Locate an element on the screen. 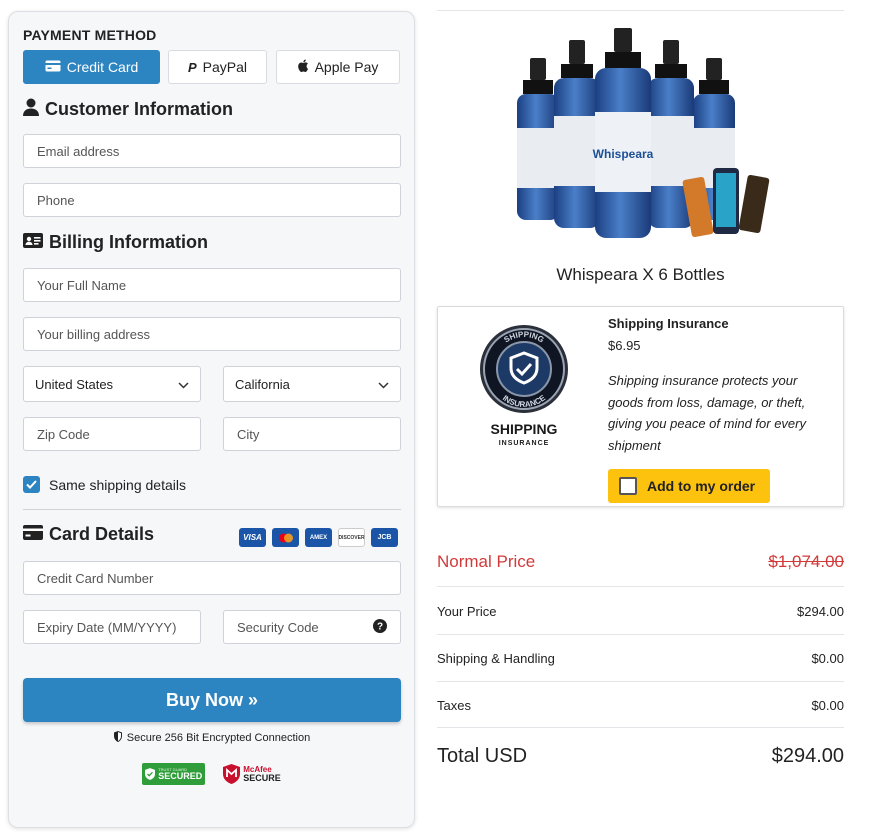  top-divider is located at coordinates (640, 10).